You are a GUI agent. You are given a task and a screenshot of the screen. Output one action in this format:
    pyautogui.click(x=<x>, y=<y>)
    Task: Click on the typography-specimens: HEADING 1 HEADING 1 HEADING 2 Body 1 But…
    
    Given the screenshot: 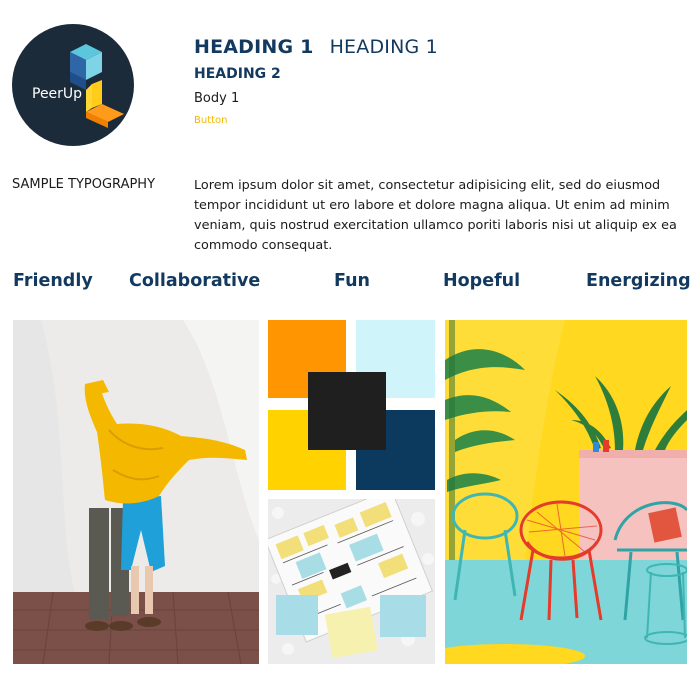 What is the action you would take?
    pyautogui.click(x=316, y=81)
    